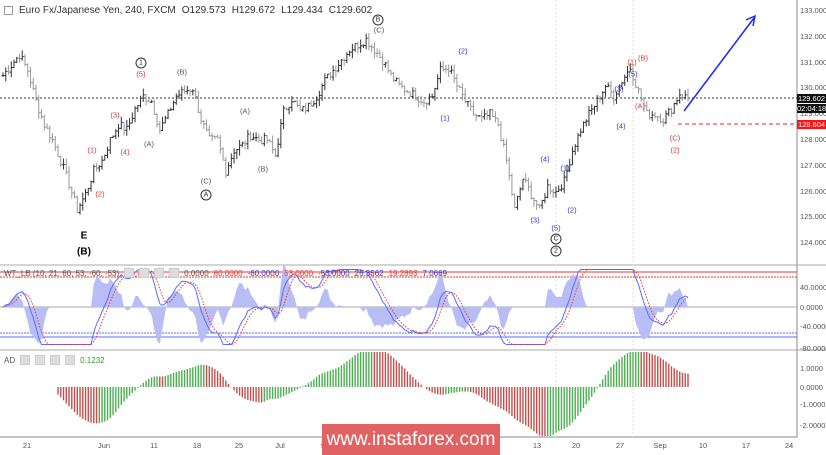 This screenshot has height=455, width=826. I want to click on price-axis-label: 130.000, so click(813, 88).